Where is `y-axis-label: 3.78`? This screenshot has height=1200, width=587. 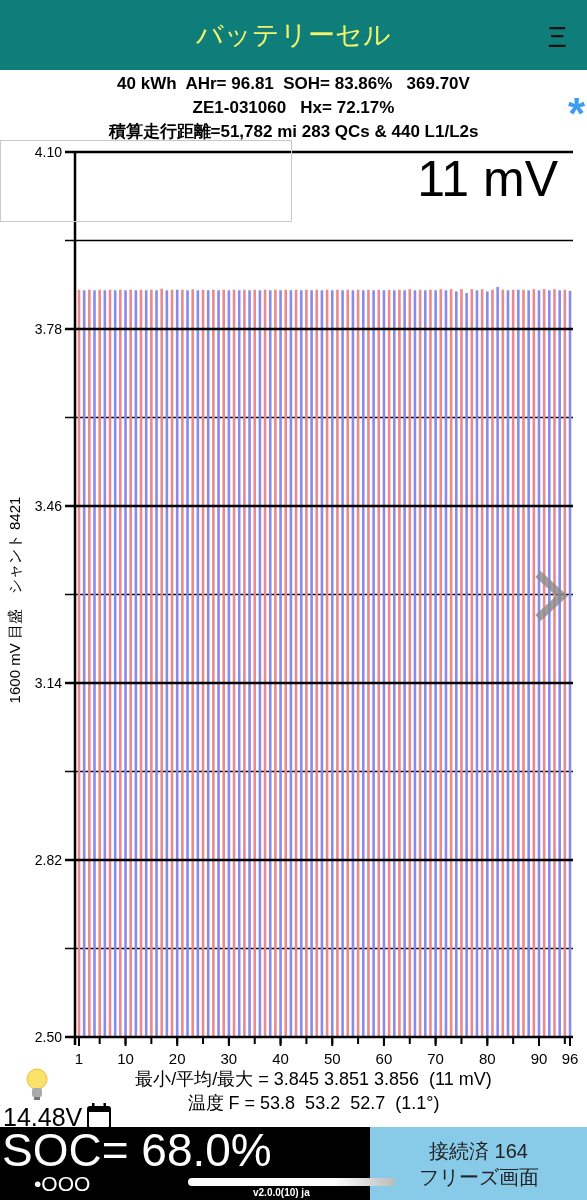
y-axis-label: 3.78 is located at coordinates (48, 329).